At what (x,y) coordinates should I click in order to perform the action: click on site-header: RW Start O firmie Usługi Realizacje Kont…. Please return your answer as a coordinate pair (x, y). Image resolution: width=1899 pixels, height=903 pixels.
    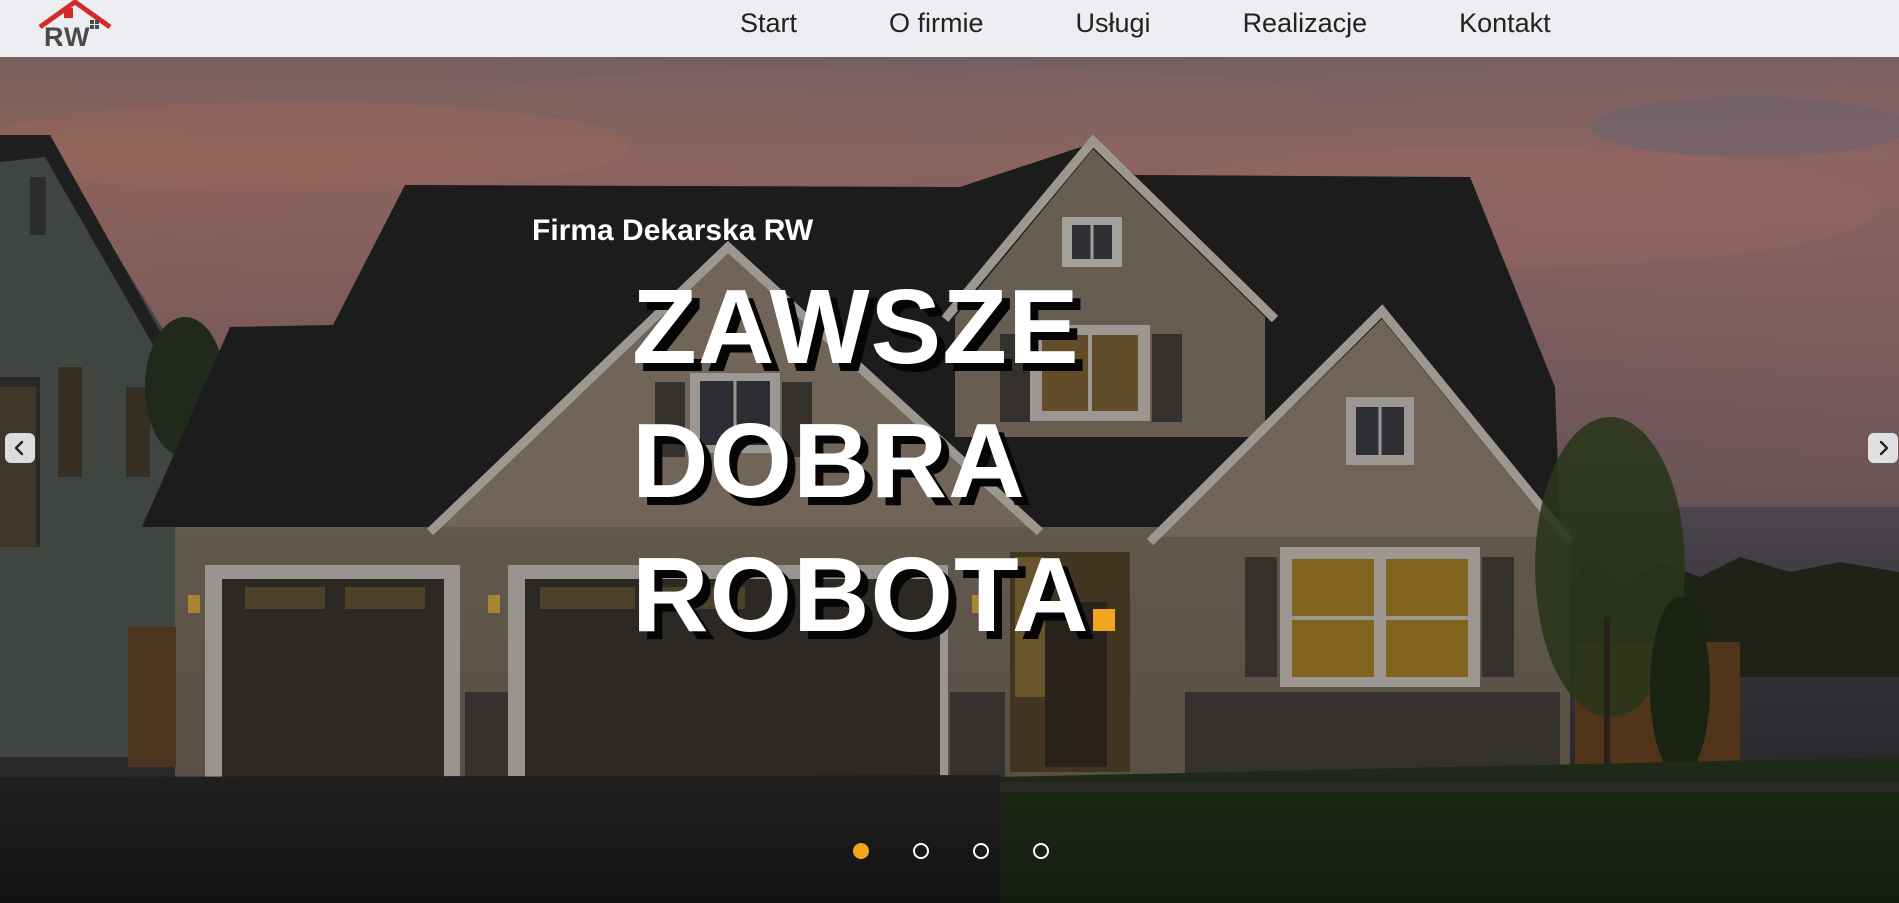
    Looking at the image, I should click on (949, 28).